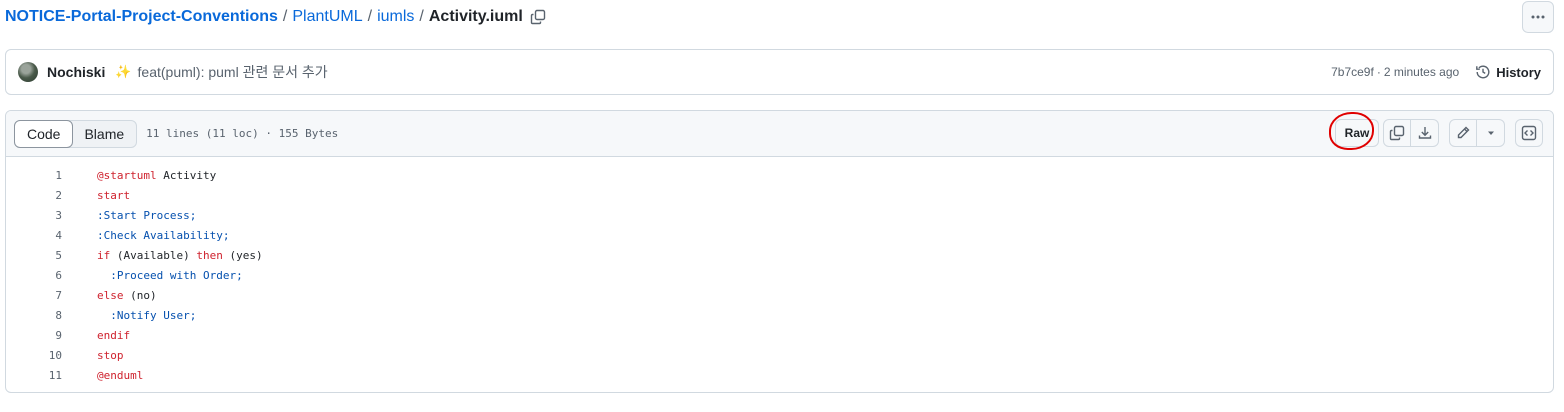  I want to click on download-icon, so click(1424, 133).